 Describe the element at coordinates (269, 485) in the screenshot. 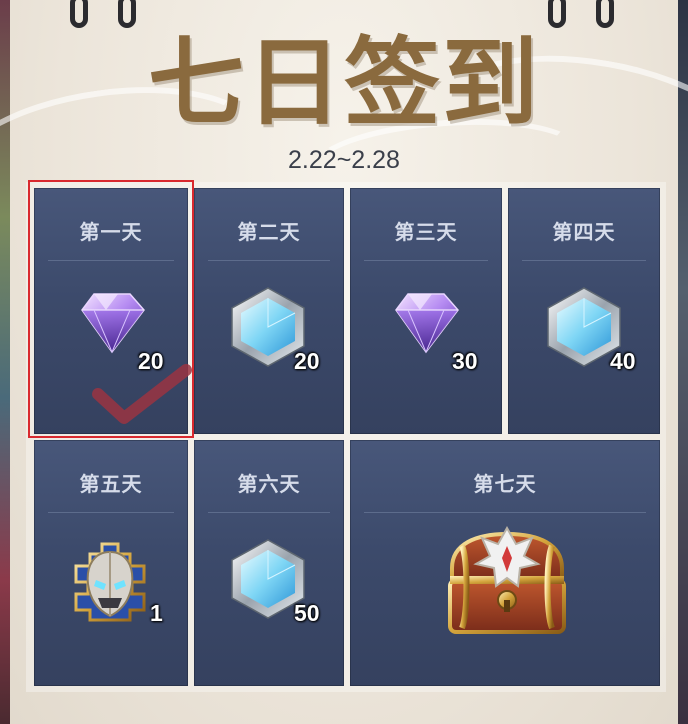

I see `day-label: 第六天` at that location.